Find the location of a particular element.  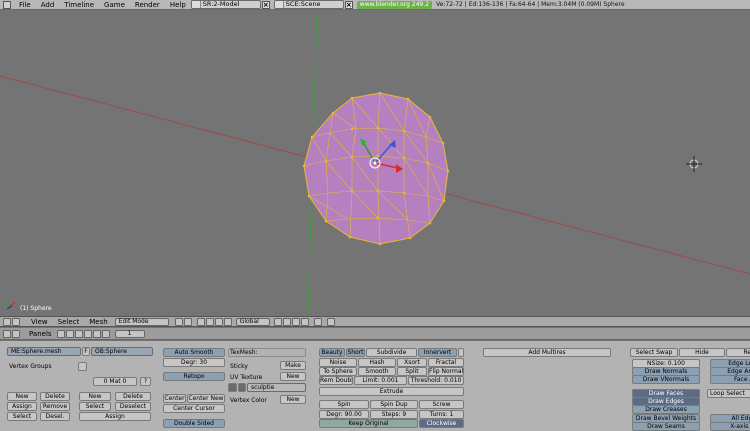

blender-url: www.blender.org 249.2 is located at coordinates (394, 4).